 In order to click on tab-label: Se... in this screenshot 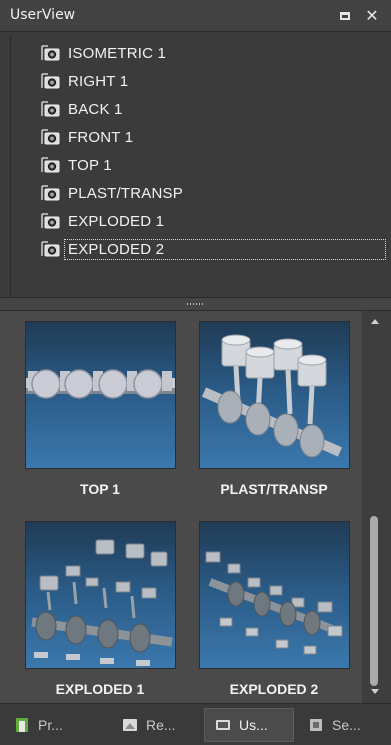, I will do `click(346, 725)`.